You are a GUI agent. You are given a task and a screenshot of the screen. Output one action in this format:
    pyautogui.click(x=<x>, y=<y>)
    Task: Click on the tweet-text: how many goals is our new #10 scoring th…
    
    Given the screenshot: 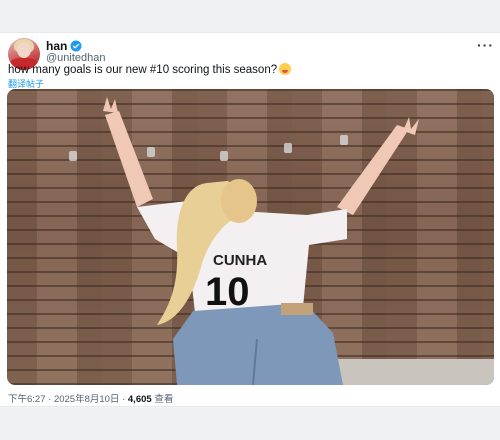 What is the action you would take?
    pyautogui.click(x=143, y=70)
    